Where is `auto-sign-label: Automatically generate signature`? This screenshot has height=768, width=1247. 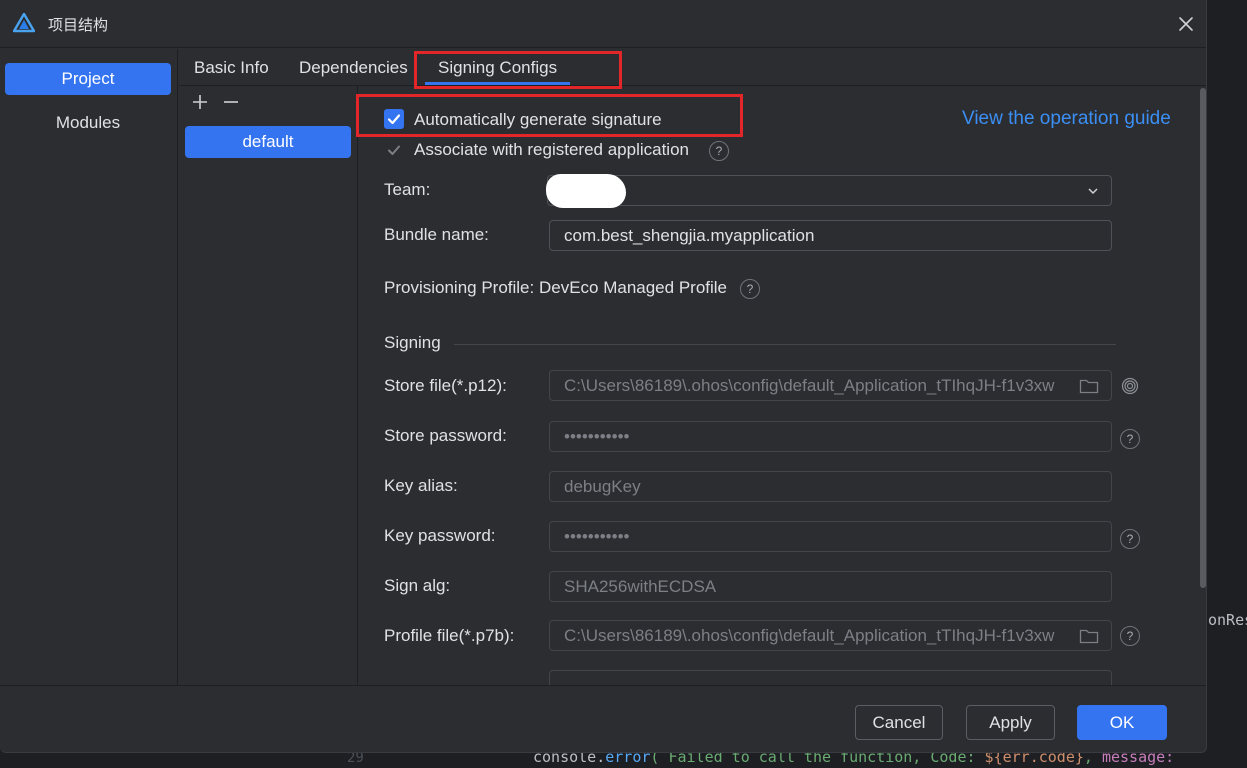
auto-sign-label: Automatically generate signature is located at coordinates (538, 119).